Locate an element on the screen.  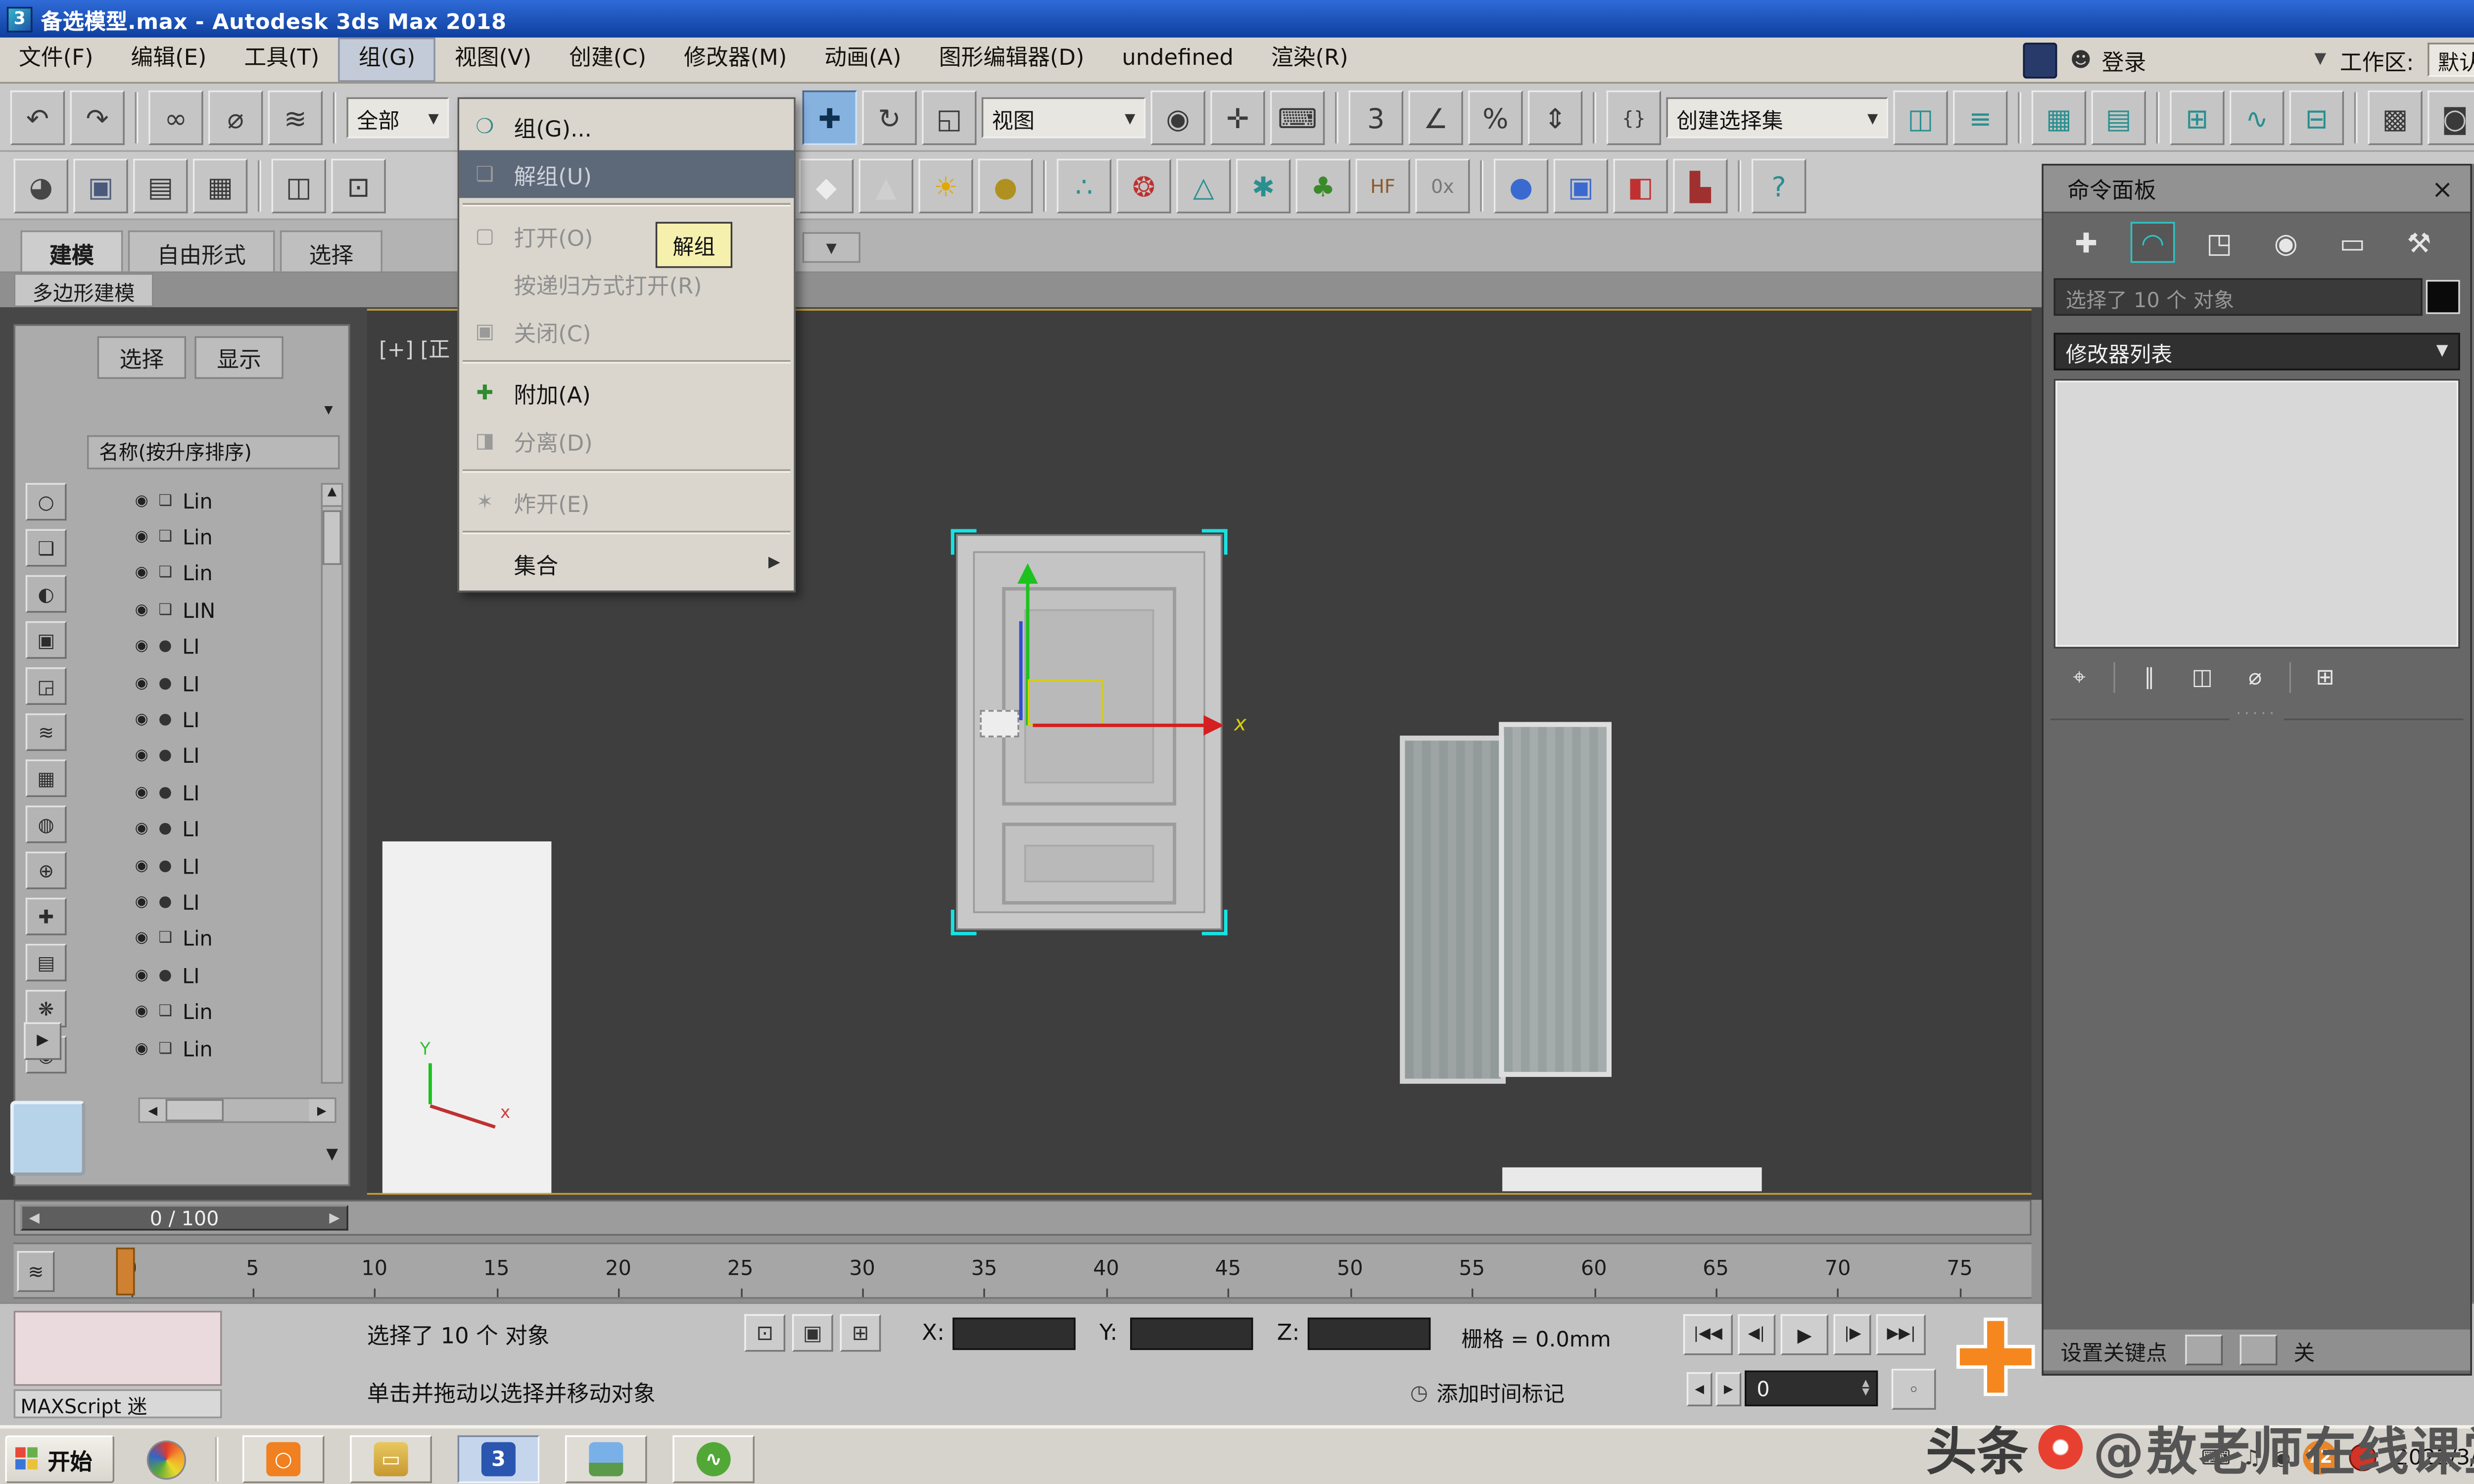
edit-named-selection-sets-button: {} is located at coordinates (1634, 117).